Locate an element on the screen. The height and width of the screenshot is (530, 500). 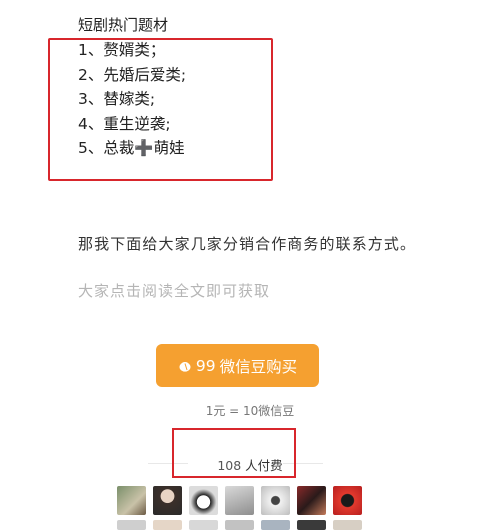
buy-with-beans-button: 99 微信豆购买 is located at coordinates (237, 365).